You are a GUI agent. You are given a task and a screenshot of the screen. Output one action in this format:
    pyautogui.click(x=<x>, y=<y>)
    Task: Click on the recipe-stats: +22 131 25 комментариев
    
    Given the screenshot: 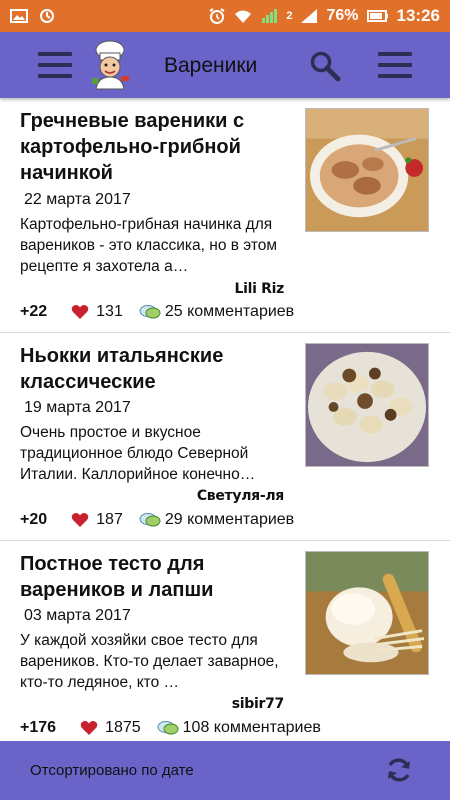 What is the action you would take?
    pyautogui.click(x=157, y=312)
    